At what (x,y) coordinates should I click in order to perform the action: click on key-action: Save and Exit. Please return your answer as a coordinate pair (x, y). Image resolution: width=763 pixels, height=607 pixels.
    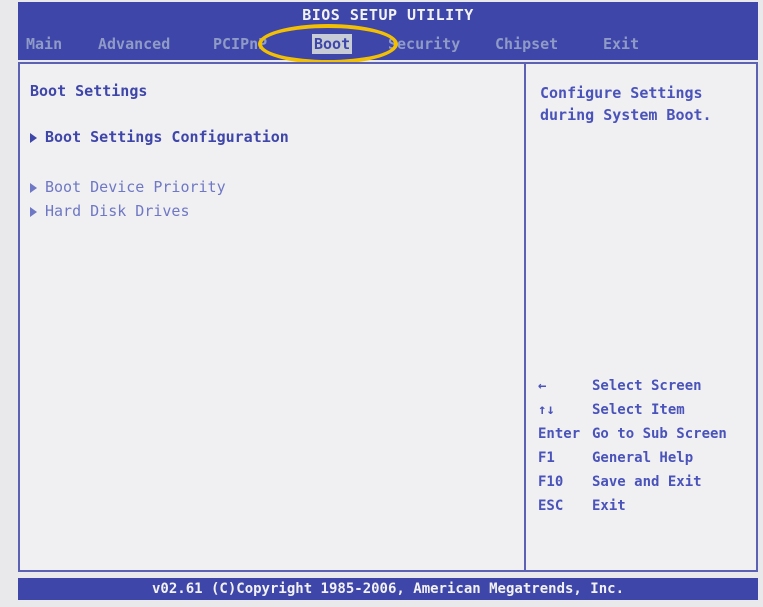
    Looking at the image, I should click on (647, 482).